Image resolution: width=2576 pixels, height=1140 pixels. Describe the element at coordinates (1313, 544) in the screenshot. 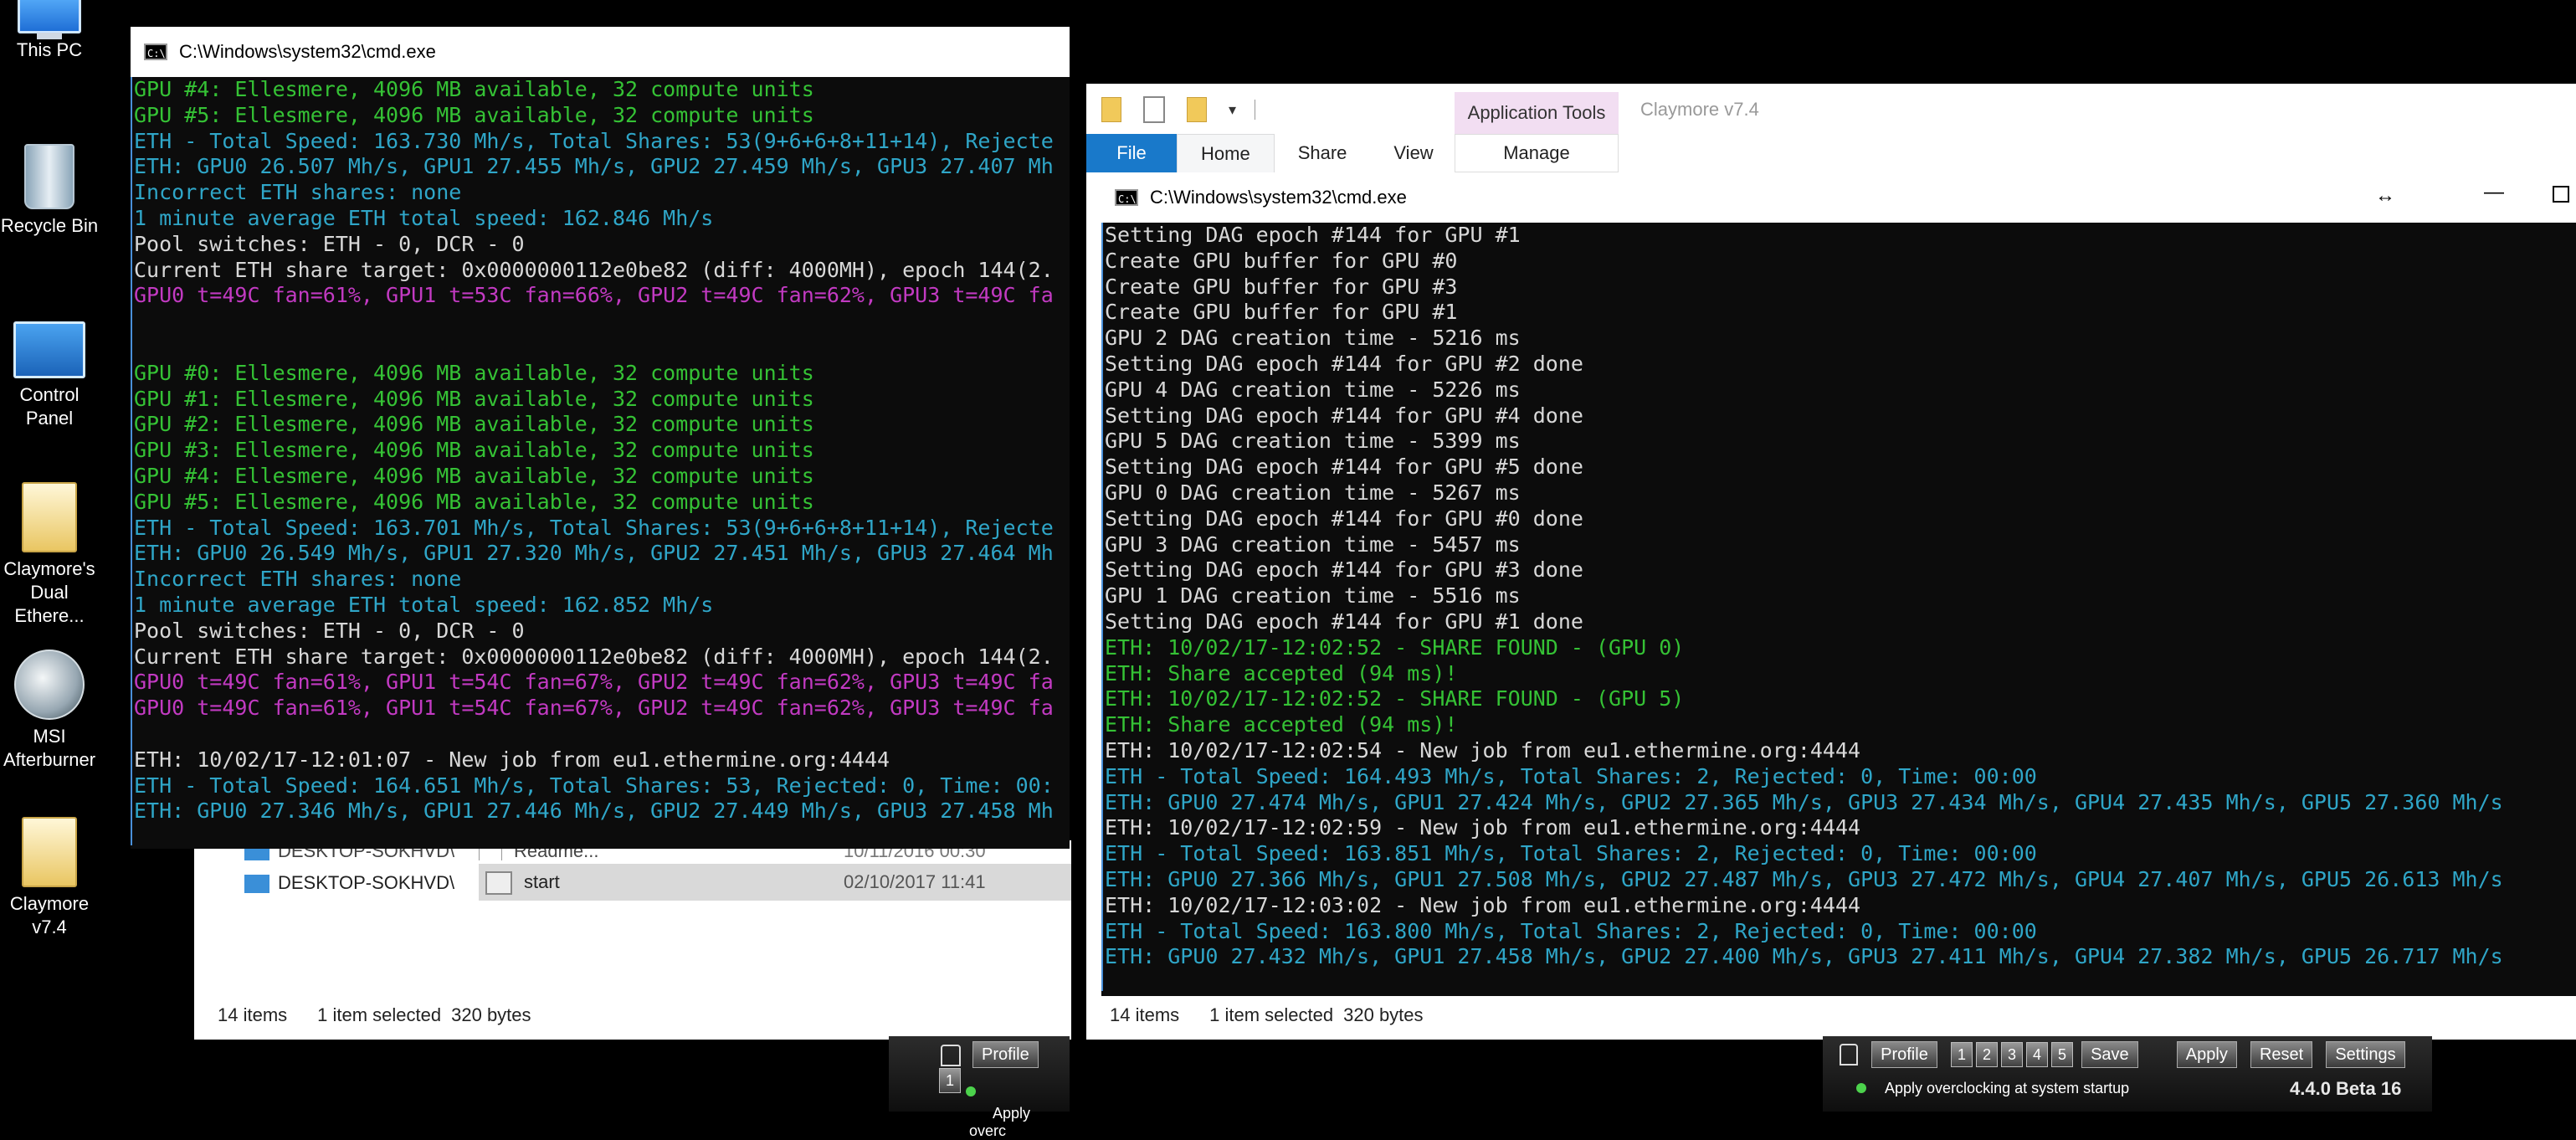

I see `console-line: GPU 3 DAG creation time - 5457 ms` at that location.